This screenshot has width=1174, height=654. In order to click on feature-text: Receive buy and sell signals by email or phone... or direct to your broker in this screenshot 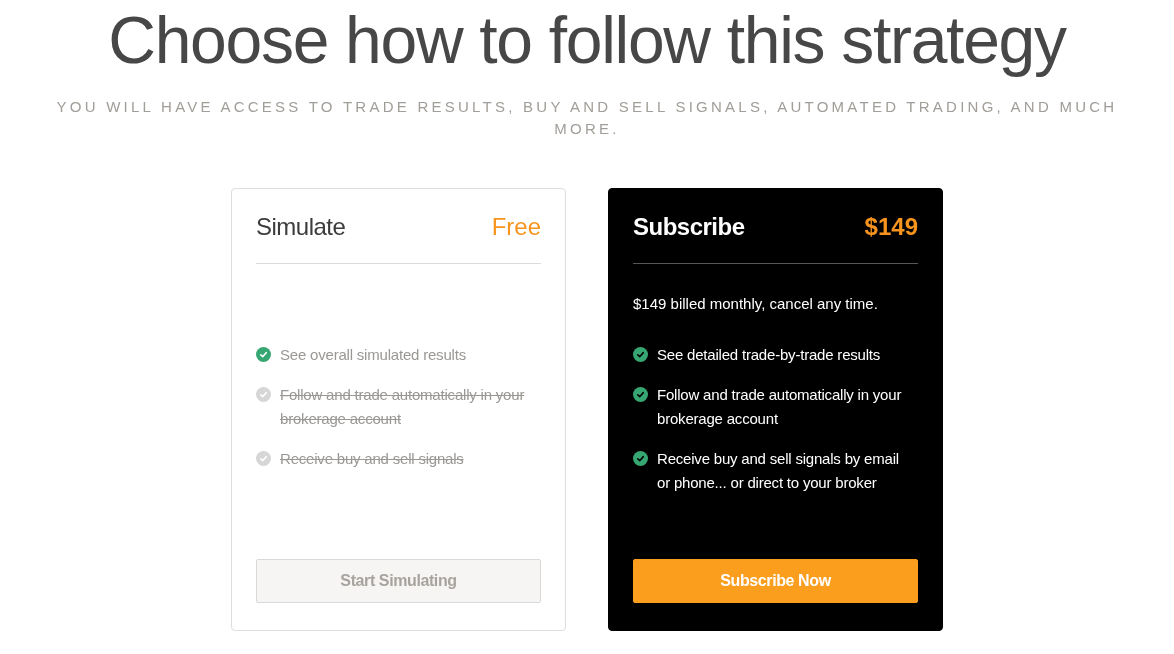, I will do `click(778, 471)`.